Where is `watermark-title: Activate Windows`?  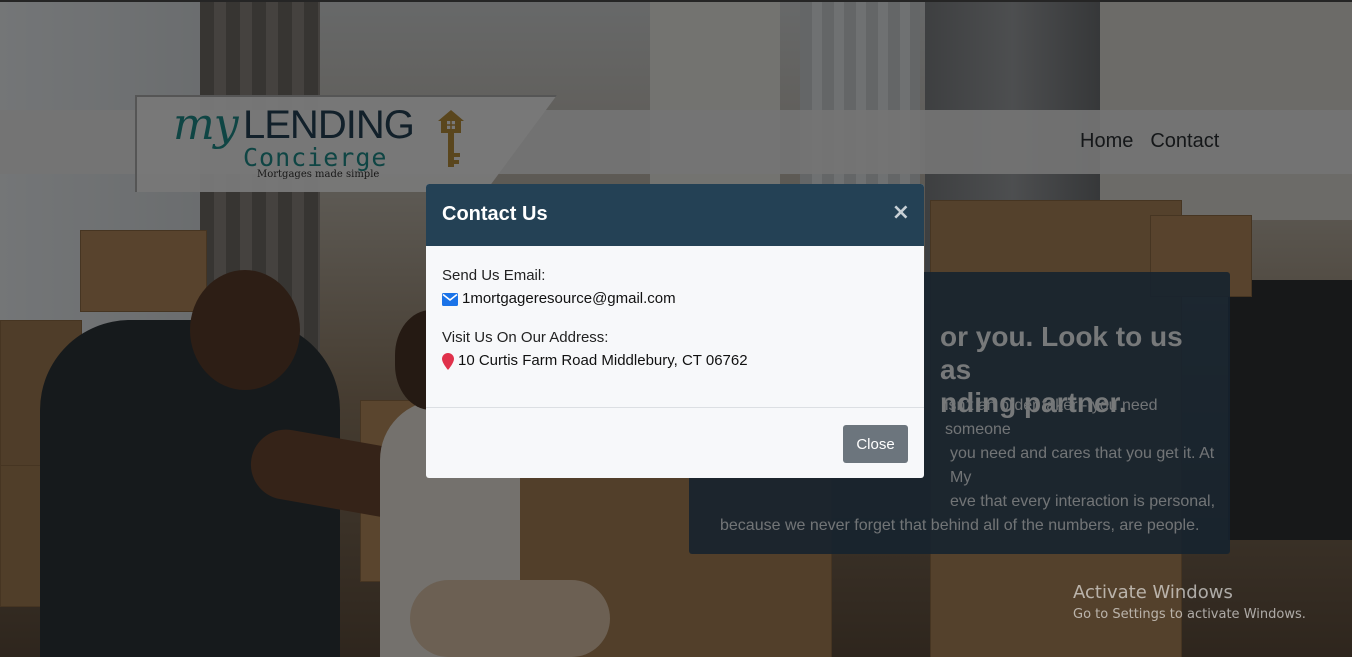 watermark-title: Activate Windows is located at coordinates (1153, 592).